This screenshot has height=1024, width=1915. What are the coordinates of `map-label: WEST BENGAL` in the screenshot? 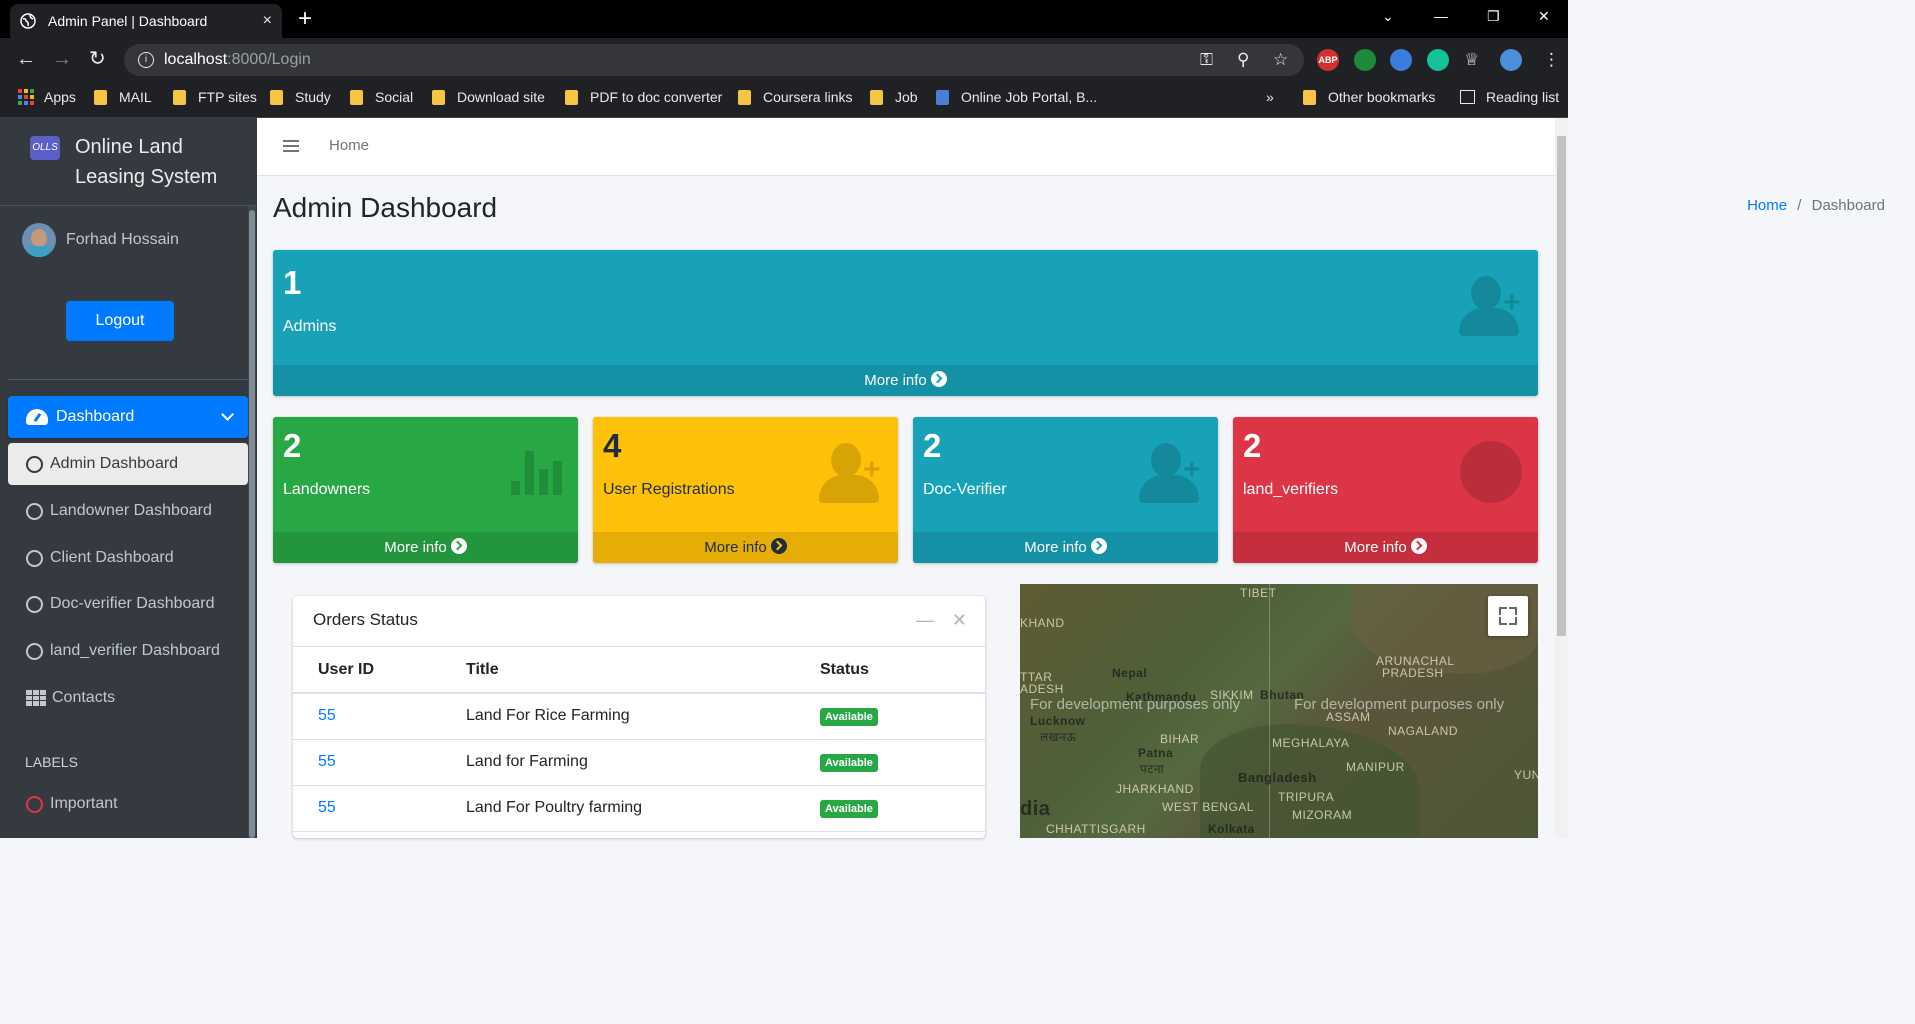 It's located at (1208, 807).